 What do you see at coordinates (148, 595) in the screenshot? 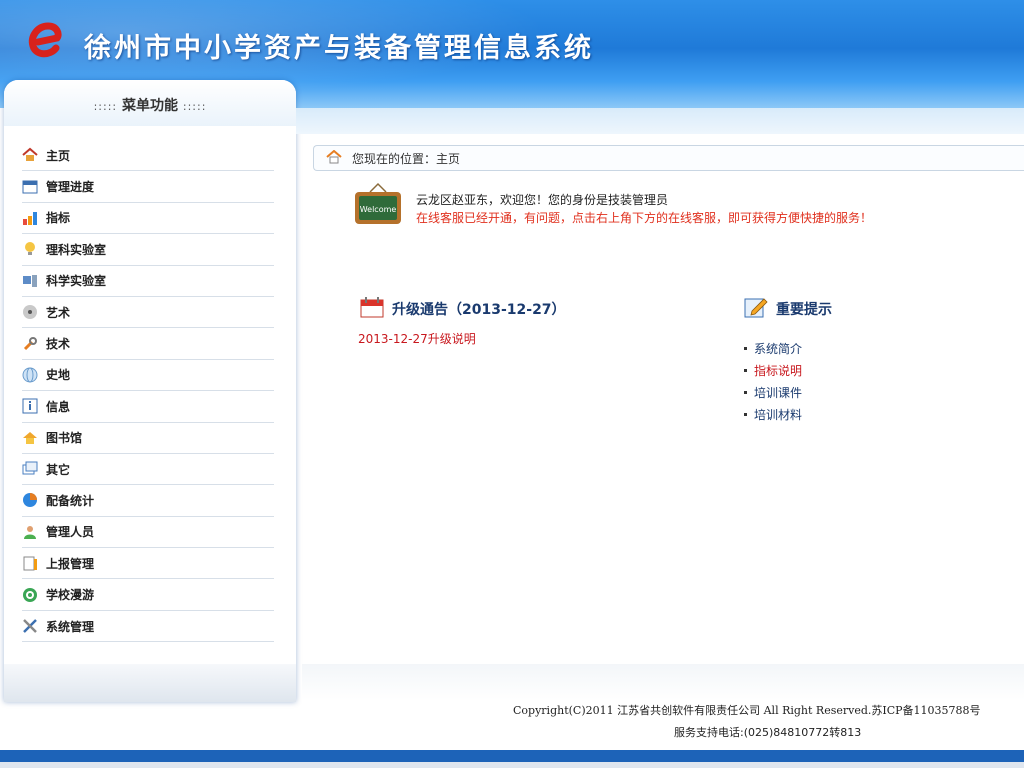
I see `sidebar-item-school-tour: 学校漫游` at bounding box center [148, 595].